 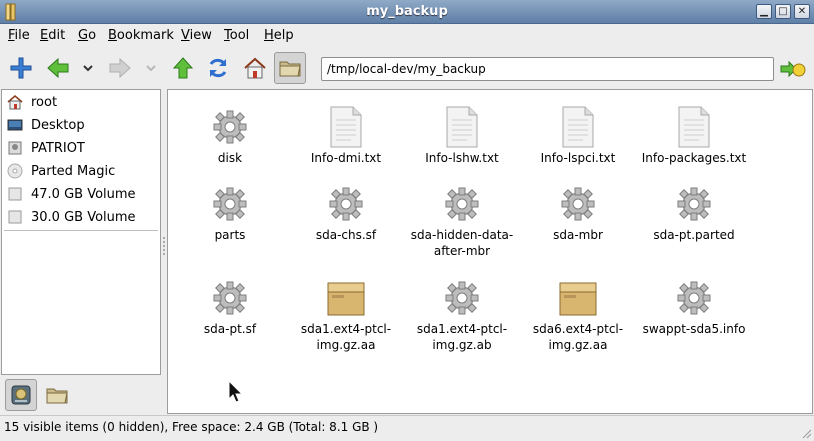 I want to click on sidebar-item-desktop: Desktop, so click(x=45, y=125).